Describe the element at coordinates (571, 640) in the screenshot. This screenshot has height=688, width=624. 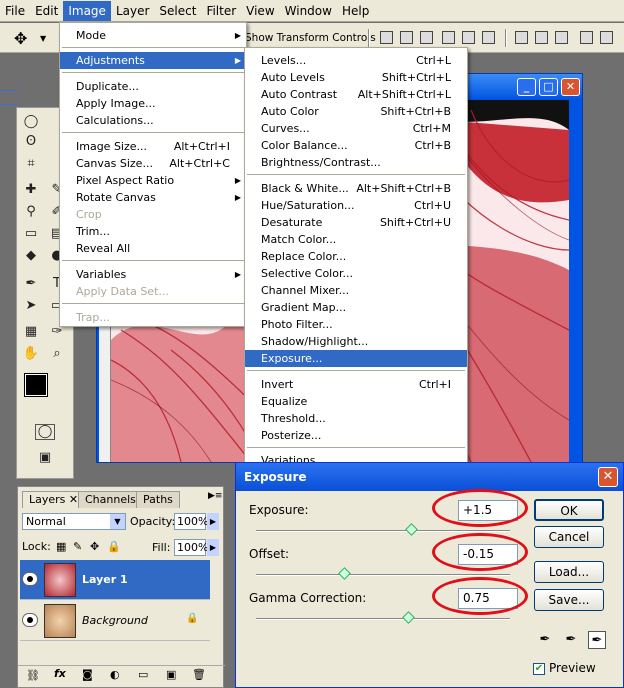
I see `gray-eyedropper-icon: ✒` at that location.